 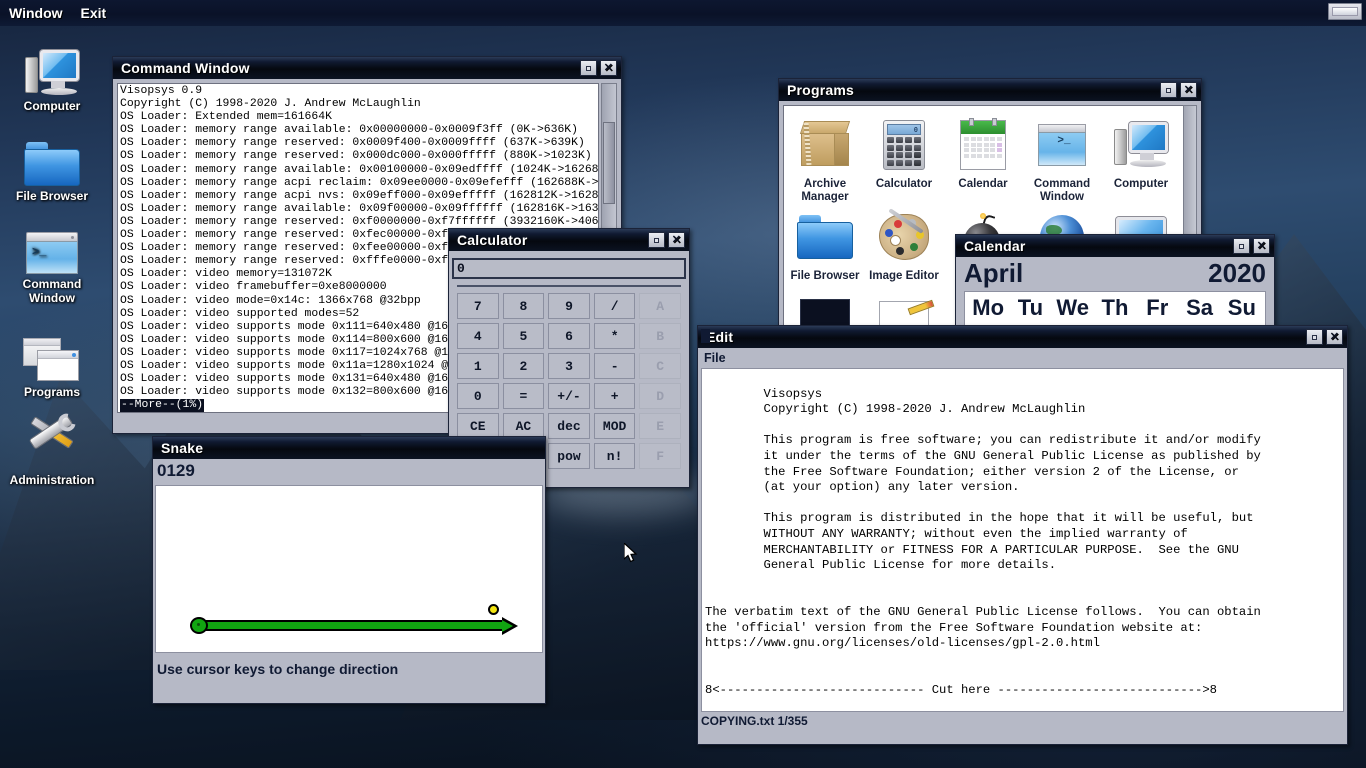 I want to click on calculator-display: 0, so click(x=569, y=268).